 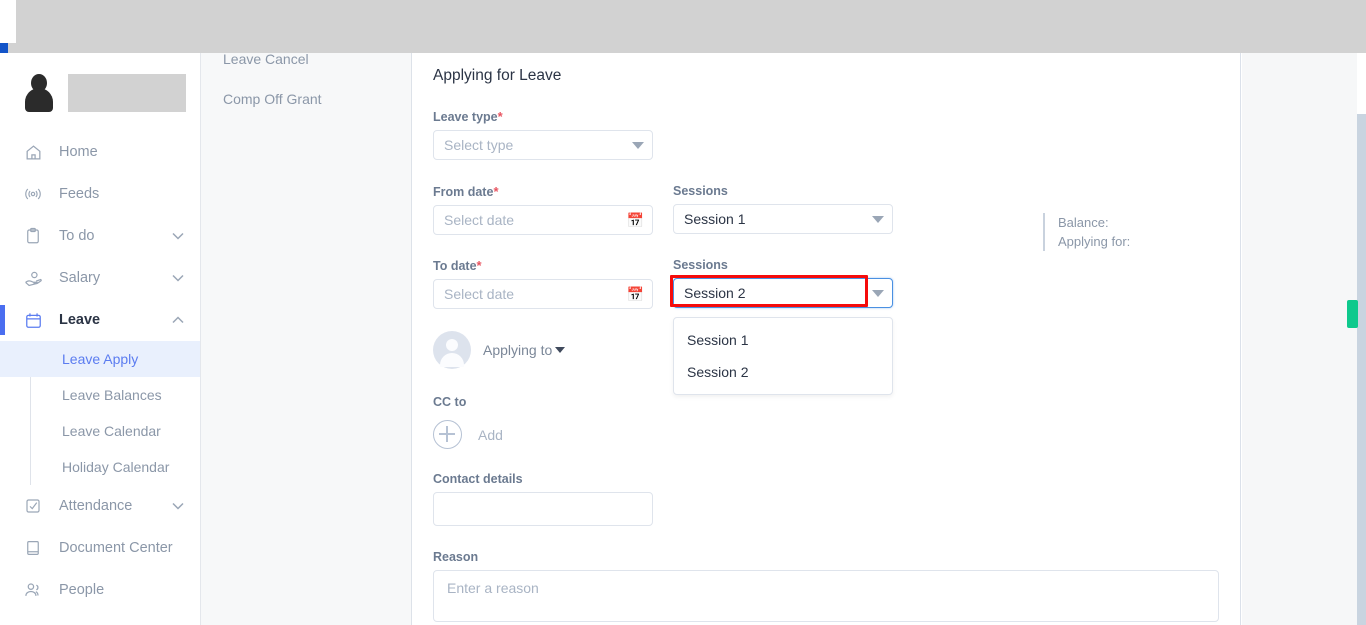 What do you see at coordinates (479, 294) in the screenshot?
I see `to-date-placeholder: Select date` at bounding box center [479, 294].